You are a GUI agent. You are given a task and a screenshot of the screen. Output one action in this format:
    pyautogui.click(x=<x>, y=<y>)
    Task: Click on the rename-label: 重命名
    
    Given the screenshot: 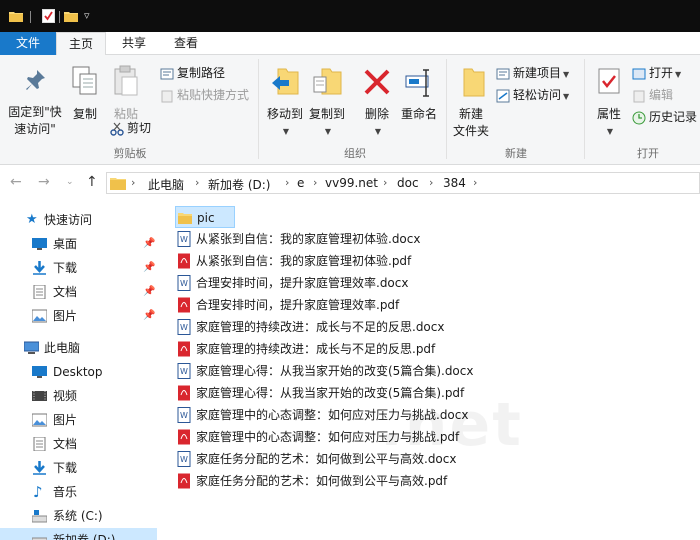 What is the action you would take?
    pyautogui.click(x=418, y=114)
    